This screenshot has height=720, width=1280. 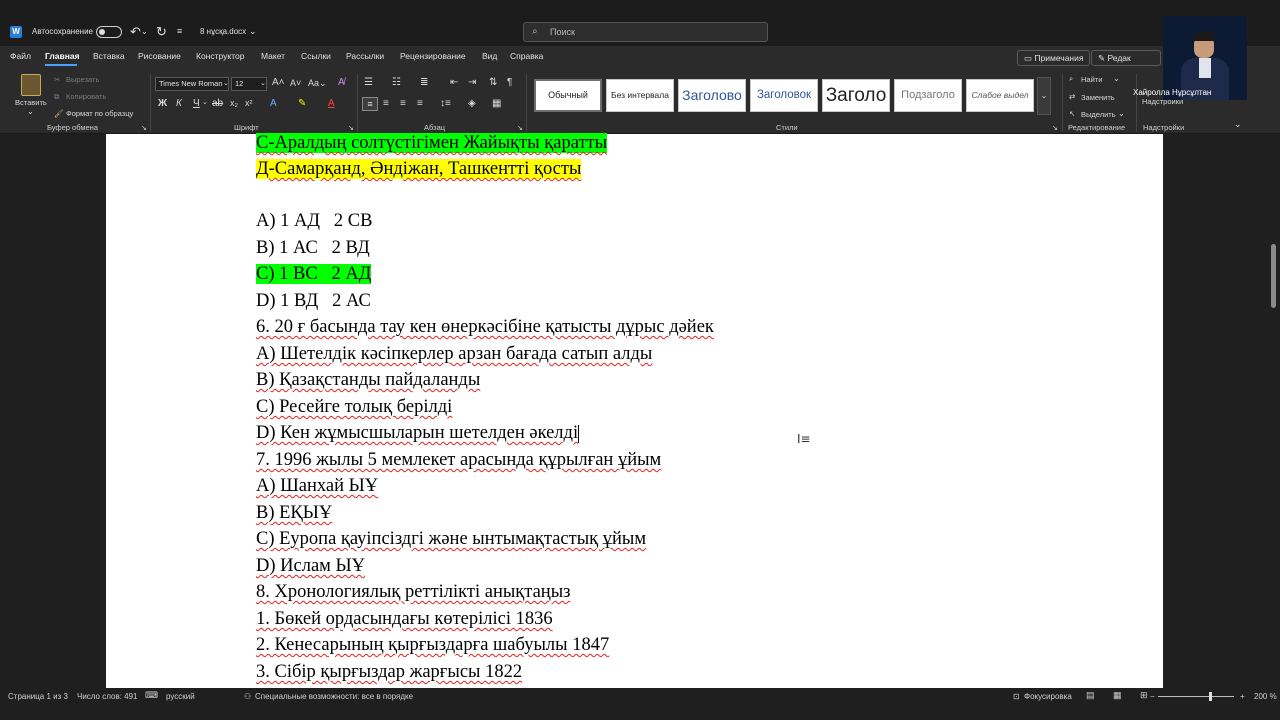 What do you see at coordinates (1126, 58) in the screenshot?
I see `editing-mode-button: ✎ Редак` at bounding box center [1126, 58].